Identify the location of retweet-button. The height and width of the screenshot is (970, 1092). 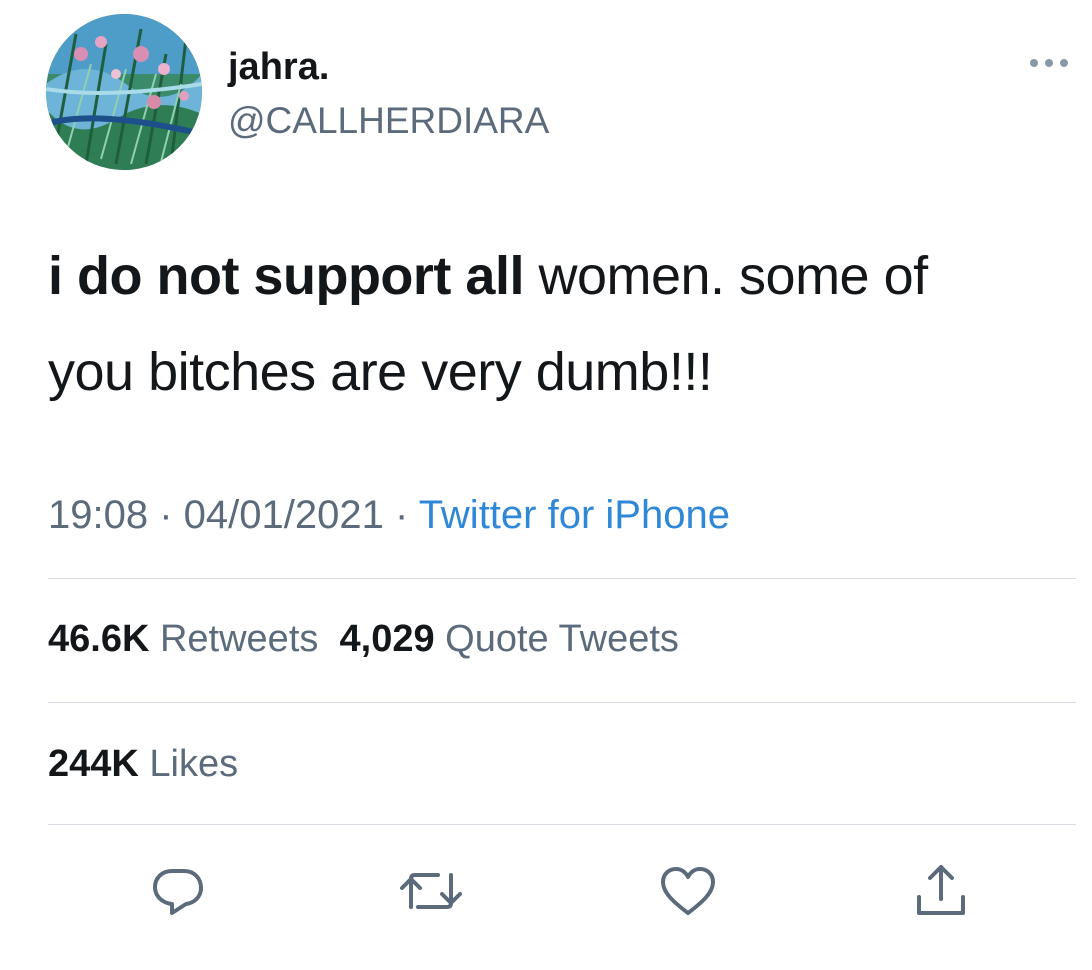
(431, 891).